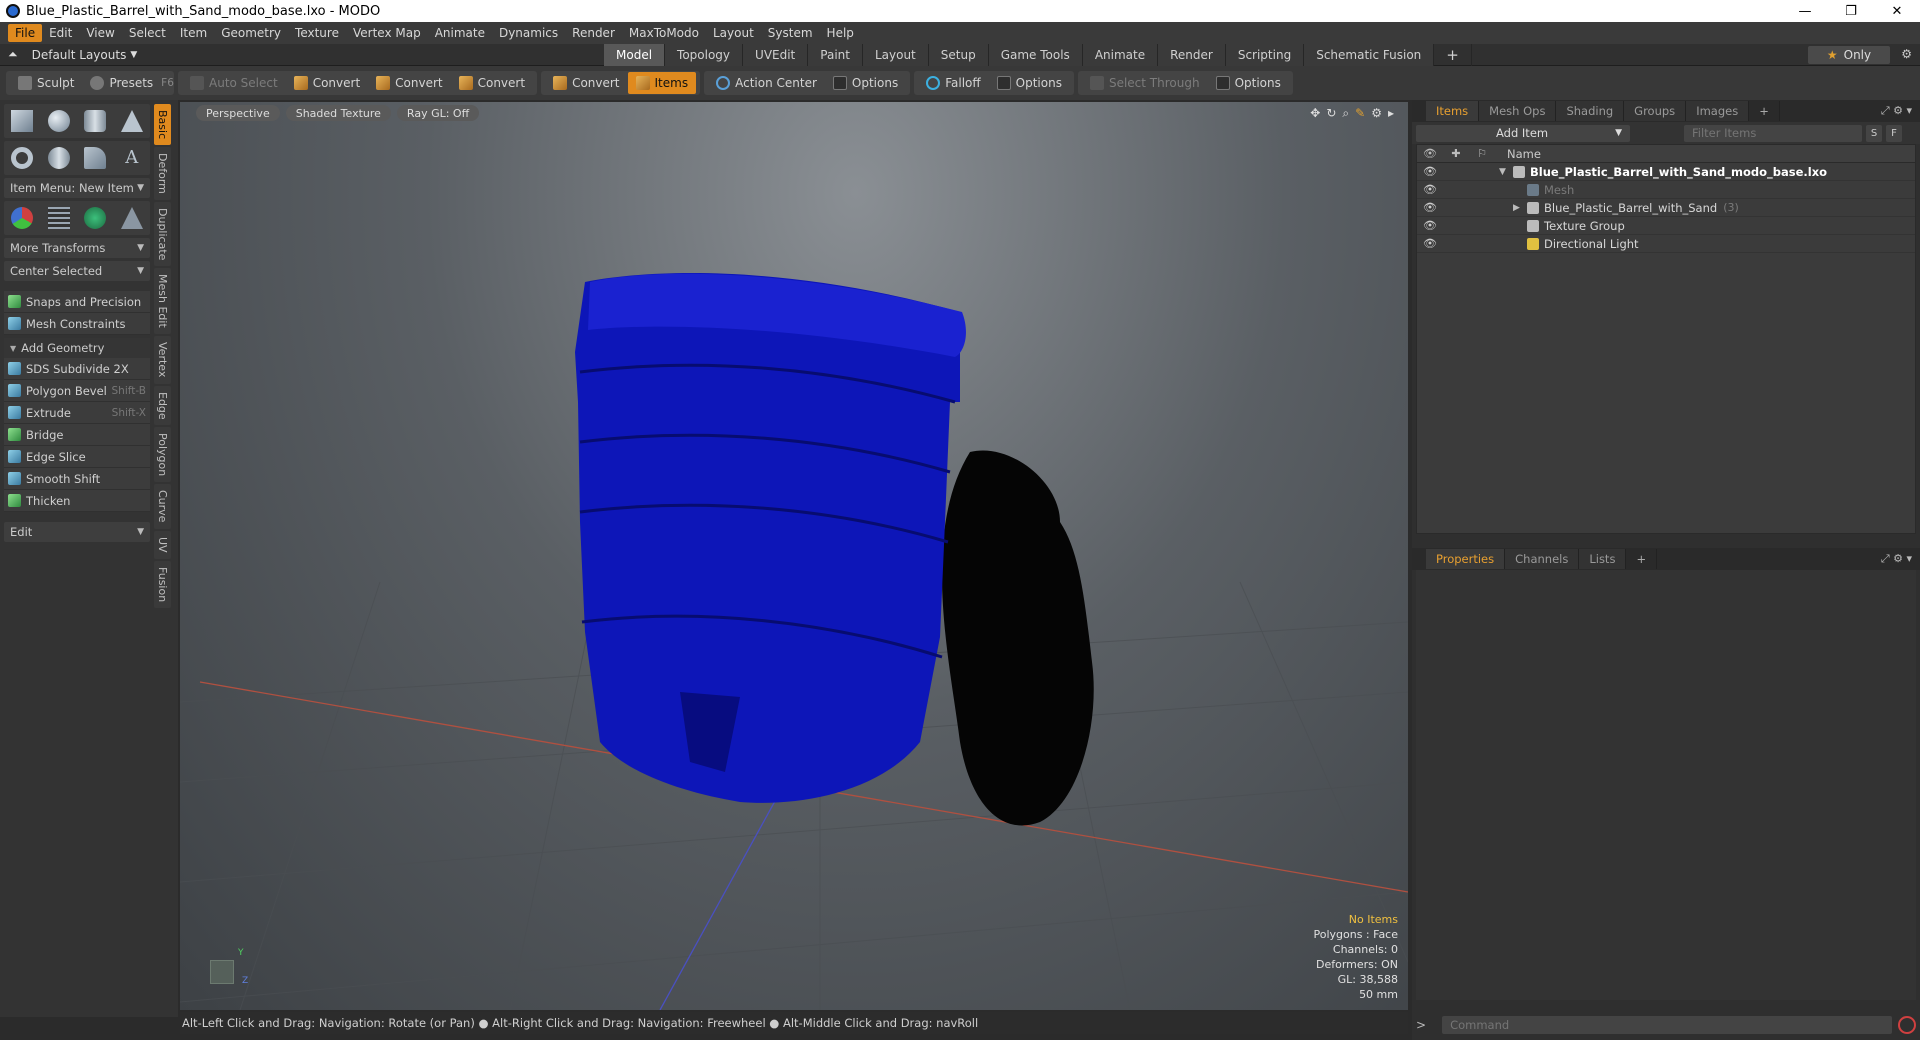  Describe the element at coordinates (162, 405) in the screenshot. I see `vtab-edge: Edge` at that location.